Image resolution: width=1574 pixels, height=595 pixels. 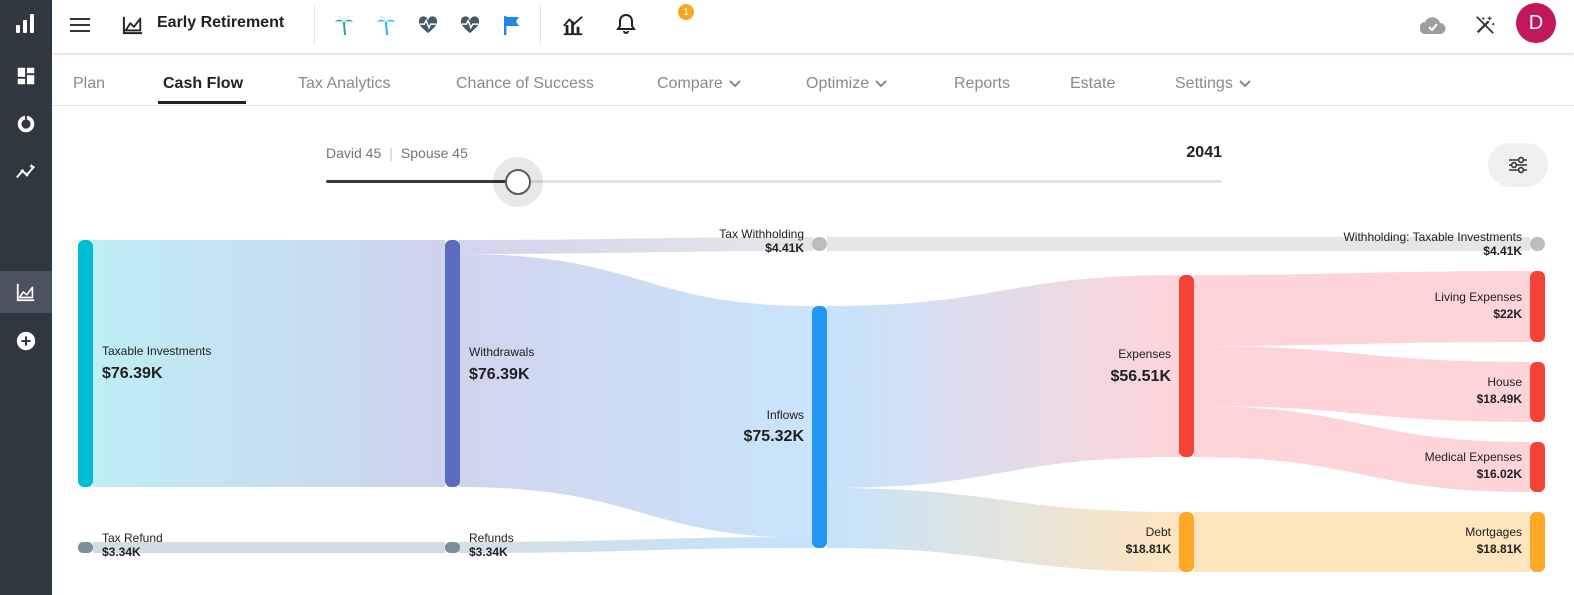 I want to click on mortgages-value: $18.81K, so click(x=1499, y=549).